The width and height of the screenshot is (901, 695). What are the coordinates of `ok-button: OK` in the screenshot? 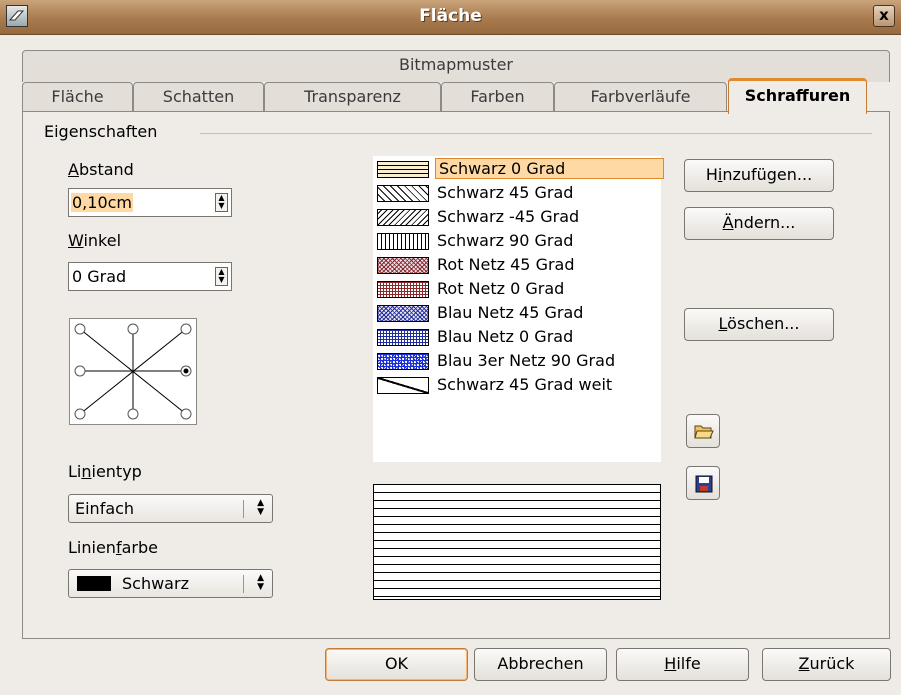 It's located at (396, 664).